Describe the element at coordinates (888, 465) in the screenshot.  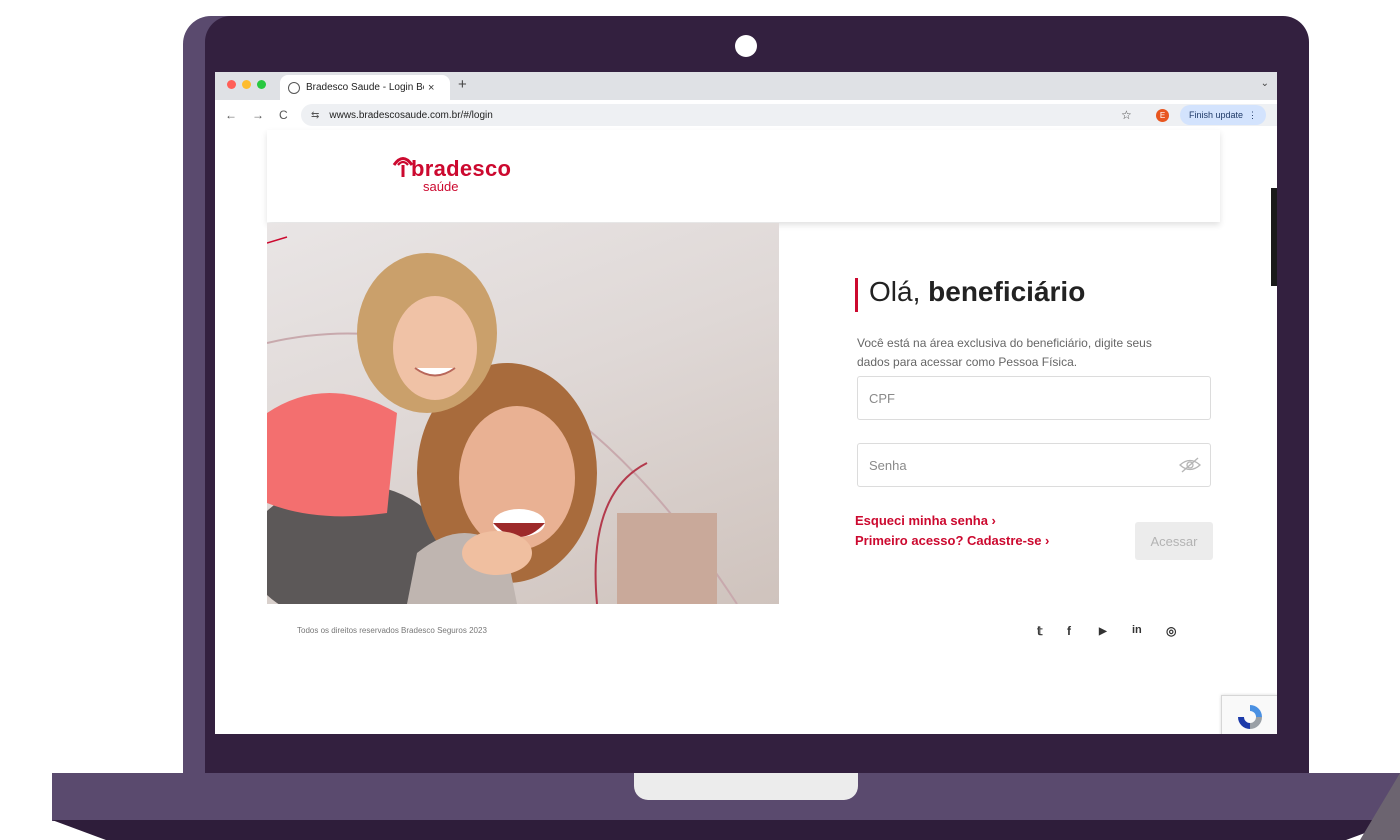
I see `password-placeholder: Senha` at that location.